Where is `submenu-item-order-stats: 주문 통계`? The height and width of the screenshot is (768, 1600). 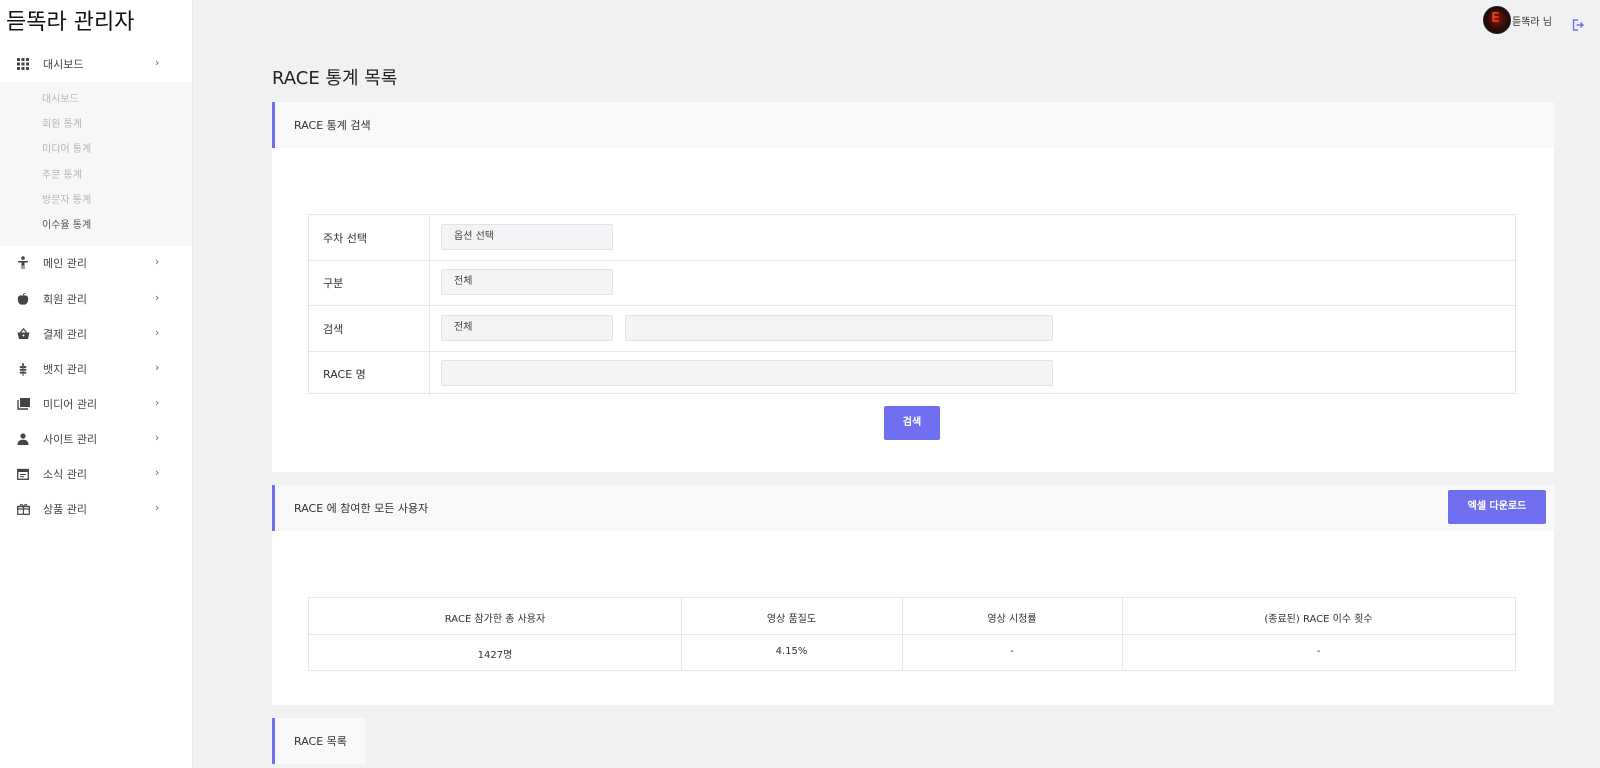 submenu-item-order-stats: 주문 통계 is located at coordinates (62, 173).